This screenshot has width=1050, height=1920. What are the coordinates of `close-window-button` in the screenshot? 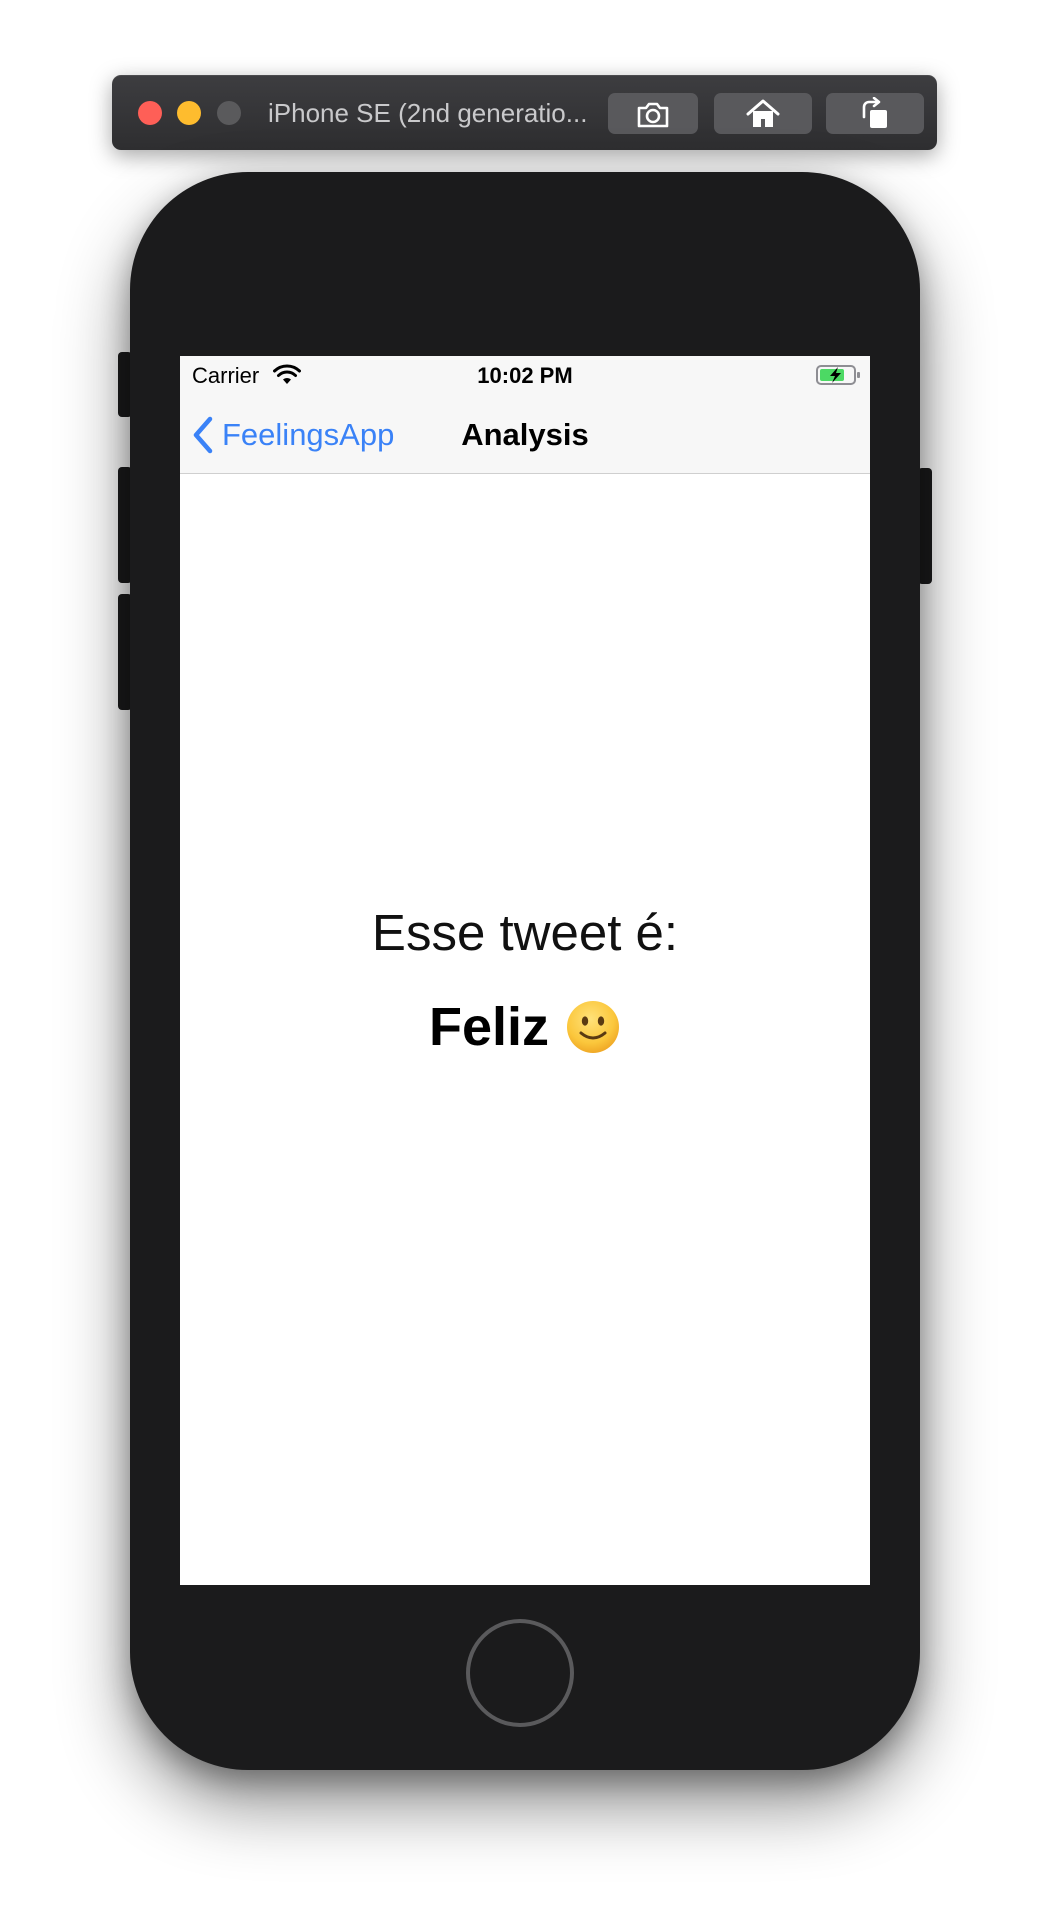 It's located at (150, 113).